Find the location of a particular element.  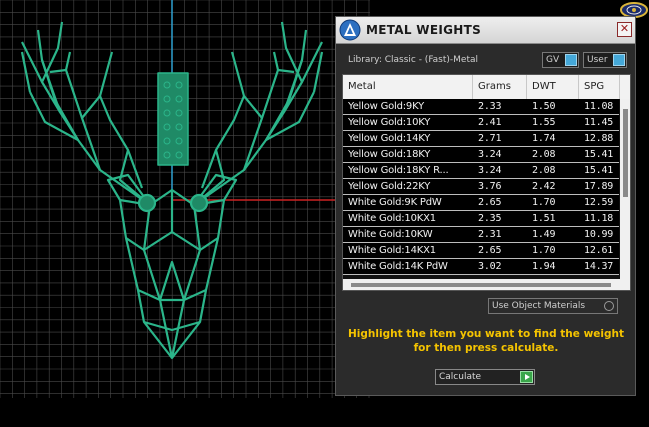

grams-cell: 2.35 is located at coordinates (490, 218).